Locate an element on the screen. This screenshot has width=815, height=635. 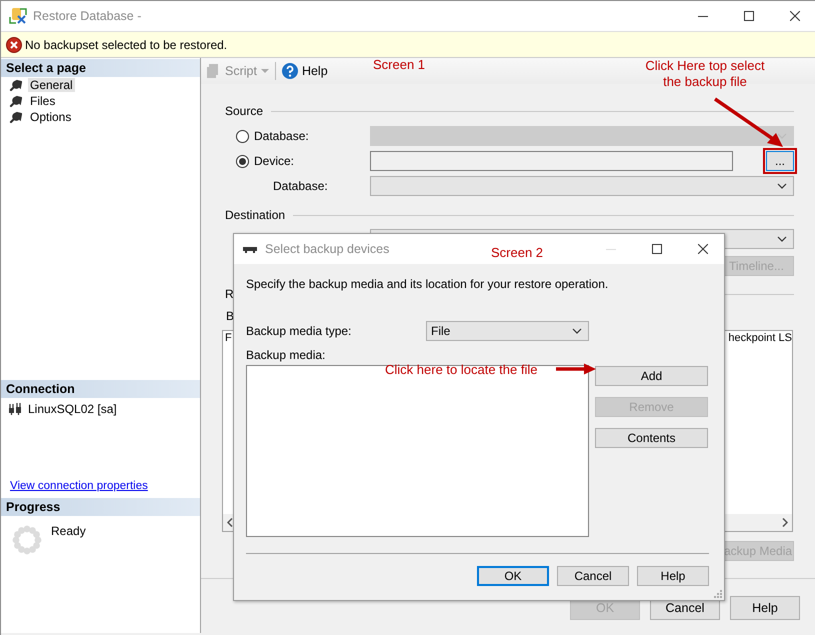
section-header: Select a page is located at coordinates (100, 68).